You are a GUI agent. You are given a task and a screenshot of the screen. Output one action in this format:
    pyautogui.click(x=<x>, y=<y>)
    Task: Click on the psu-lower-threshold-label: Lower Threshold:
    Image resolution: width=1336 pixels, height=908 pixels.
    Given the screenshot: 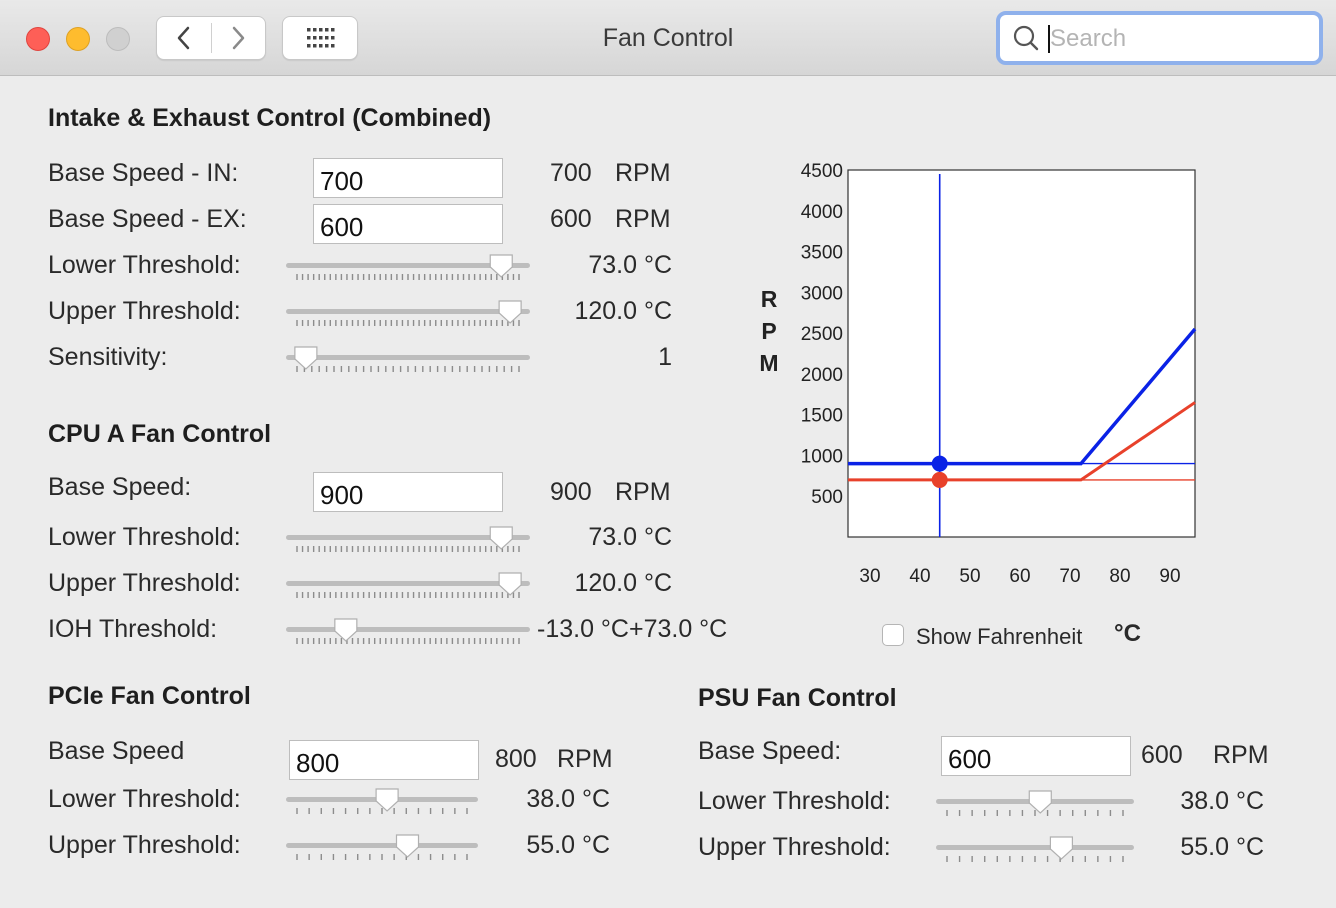 What is the action you would take?
    pyautogui.click(x=794, y=801)
    